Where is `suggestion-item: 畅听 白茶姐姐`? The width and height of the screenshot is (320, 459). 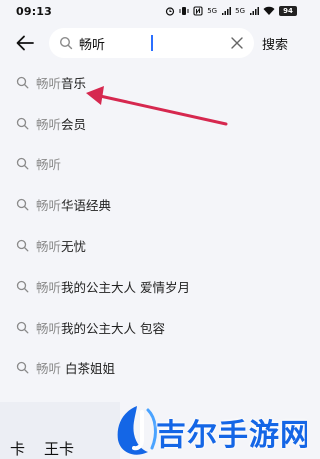 suggestion-item: 畅听 白茶姐姐 is located at coordinates (153, 368).